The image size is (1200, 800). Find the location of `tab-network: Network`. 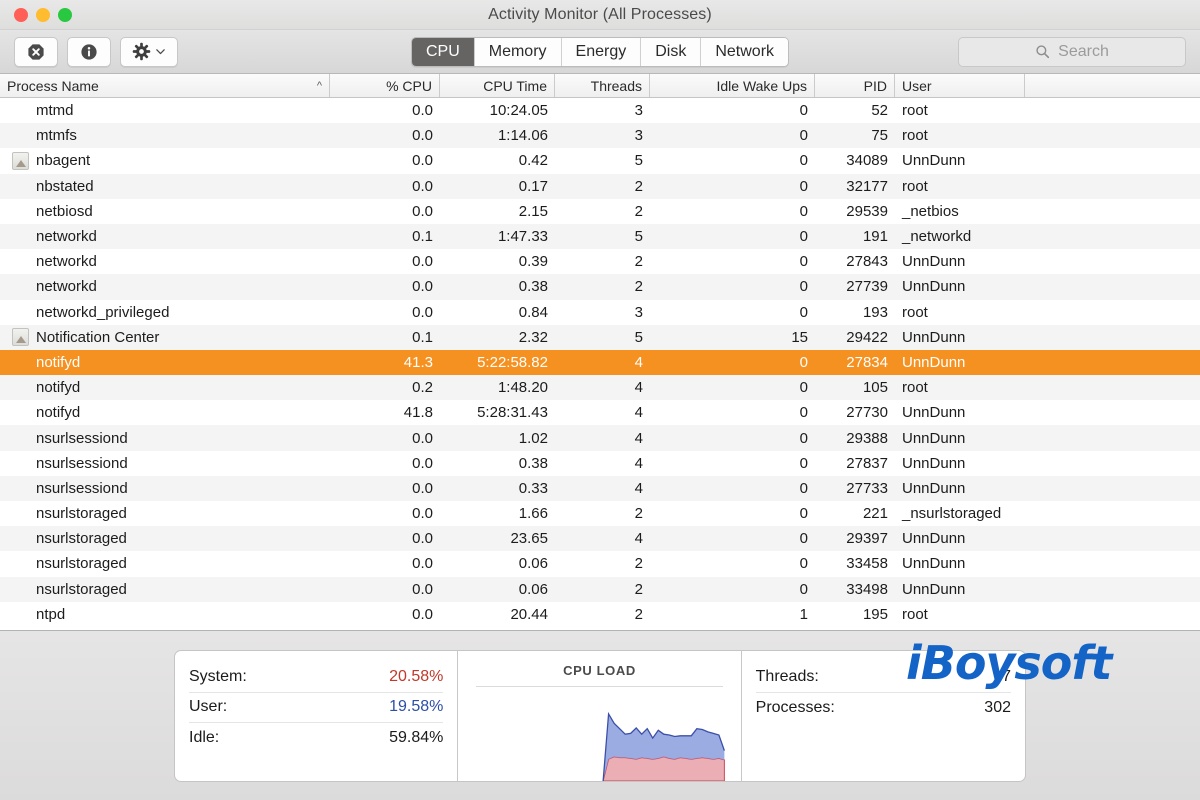

tab-network: Network is located at coordinates (745, 51).